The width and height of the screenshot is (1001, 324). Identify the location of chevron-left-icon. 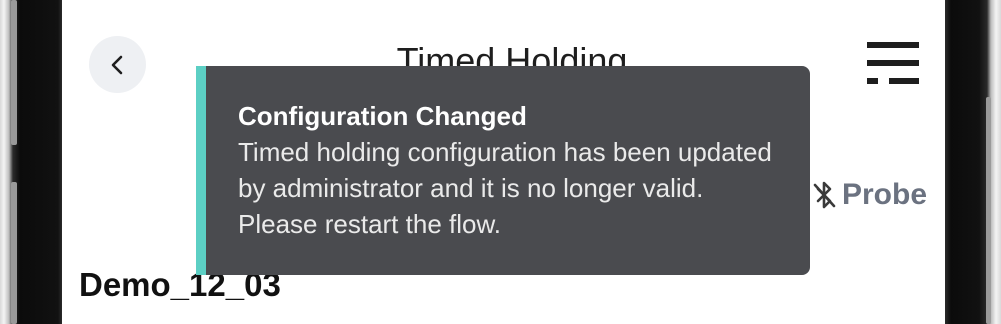
(116, 64).